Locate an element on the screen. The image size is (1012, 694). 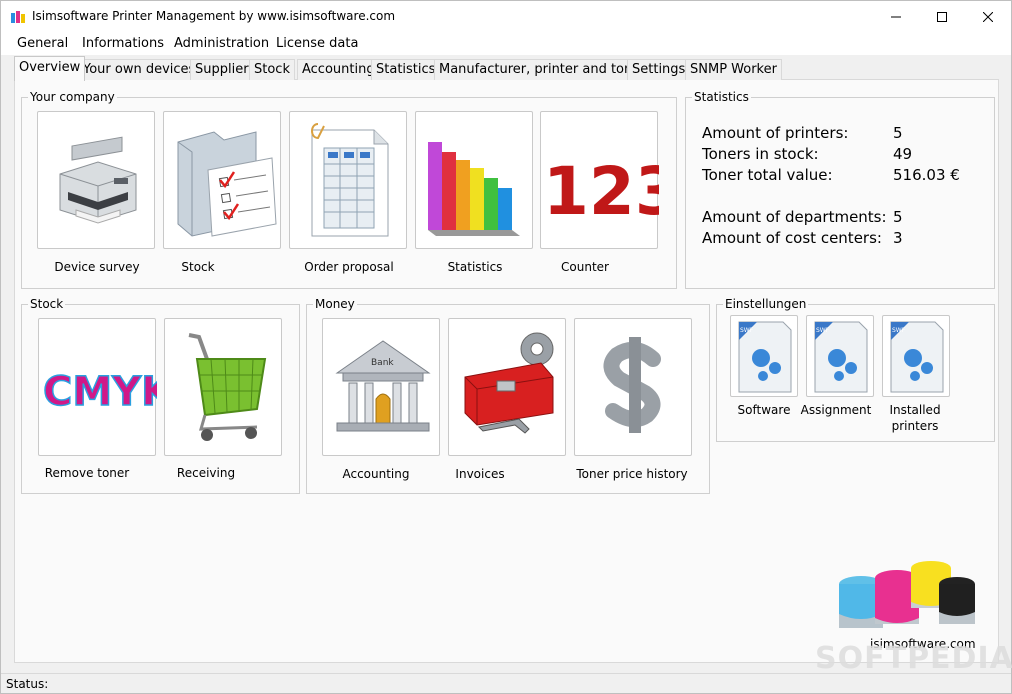
status-text: Status: is located at coordinates (27, 684).